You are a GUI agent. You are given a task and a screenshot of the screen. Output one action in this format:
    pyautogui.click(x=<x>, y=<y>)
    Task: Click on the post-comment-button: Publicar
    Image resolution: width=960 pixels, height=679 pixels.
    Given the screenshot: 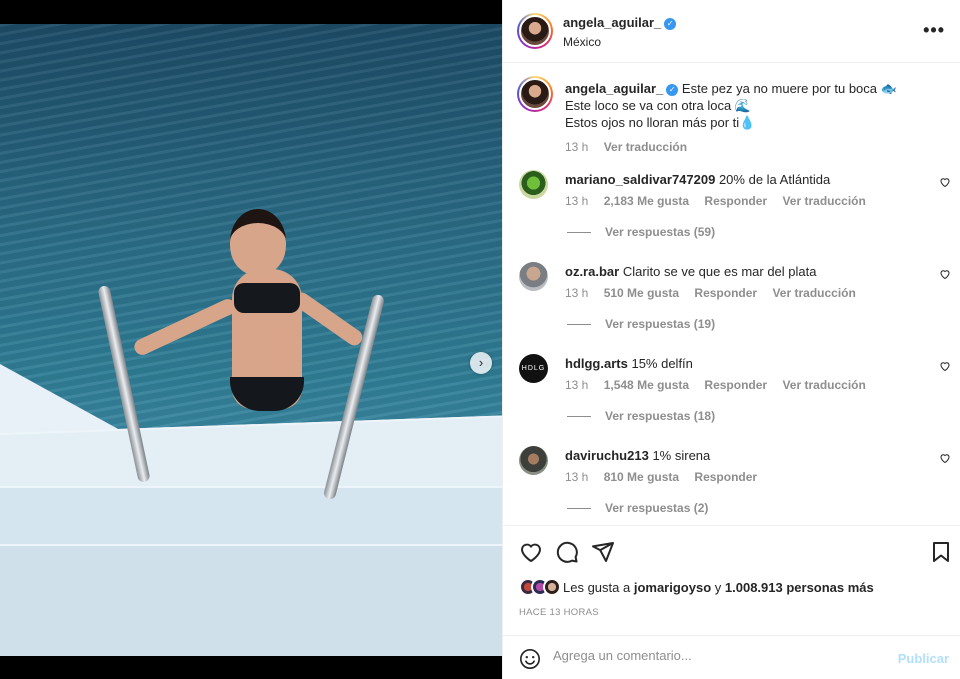 What is the action you would take?
    pyautogui.click(x=923, y=658)
    